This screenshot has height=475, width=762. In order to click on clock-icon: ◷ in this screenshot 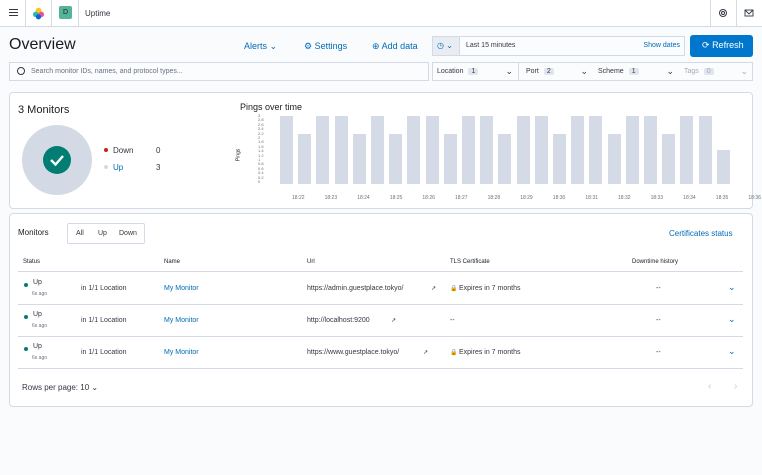, I will do `click(440, 45)`.